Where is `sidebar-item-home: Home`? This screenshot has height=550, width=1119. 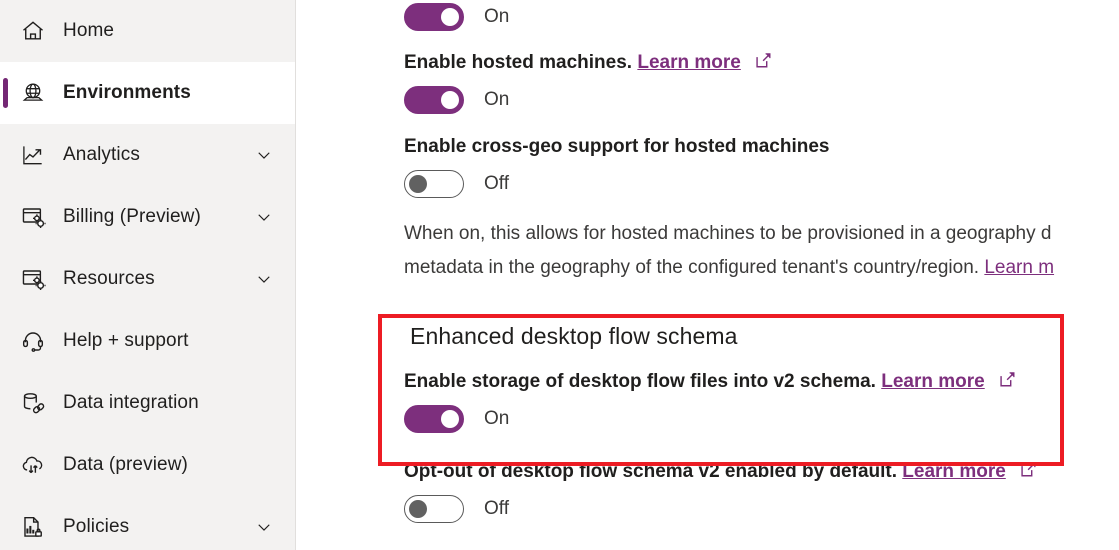
sidebar-item-home: Home is located at coordinates (147, 31).